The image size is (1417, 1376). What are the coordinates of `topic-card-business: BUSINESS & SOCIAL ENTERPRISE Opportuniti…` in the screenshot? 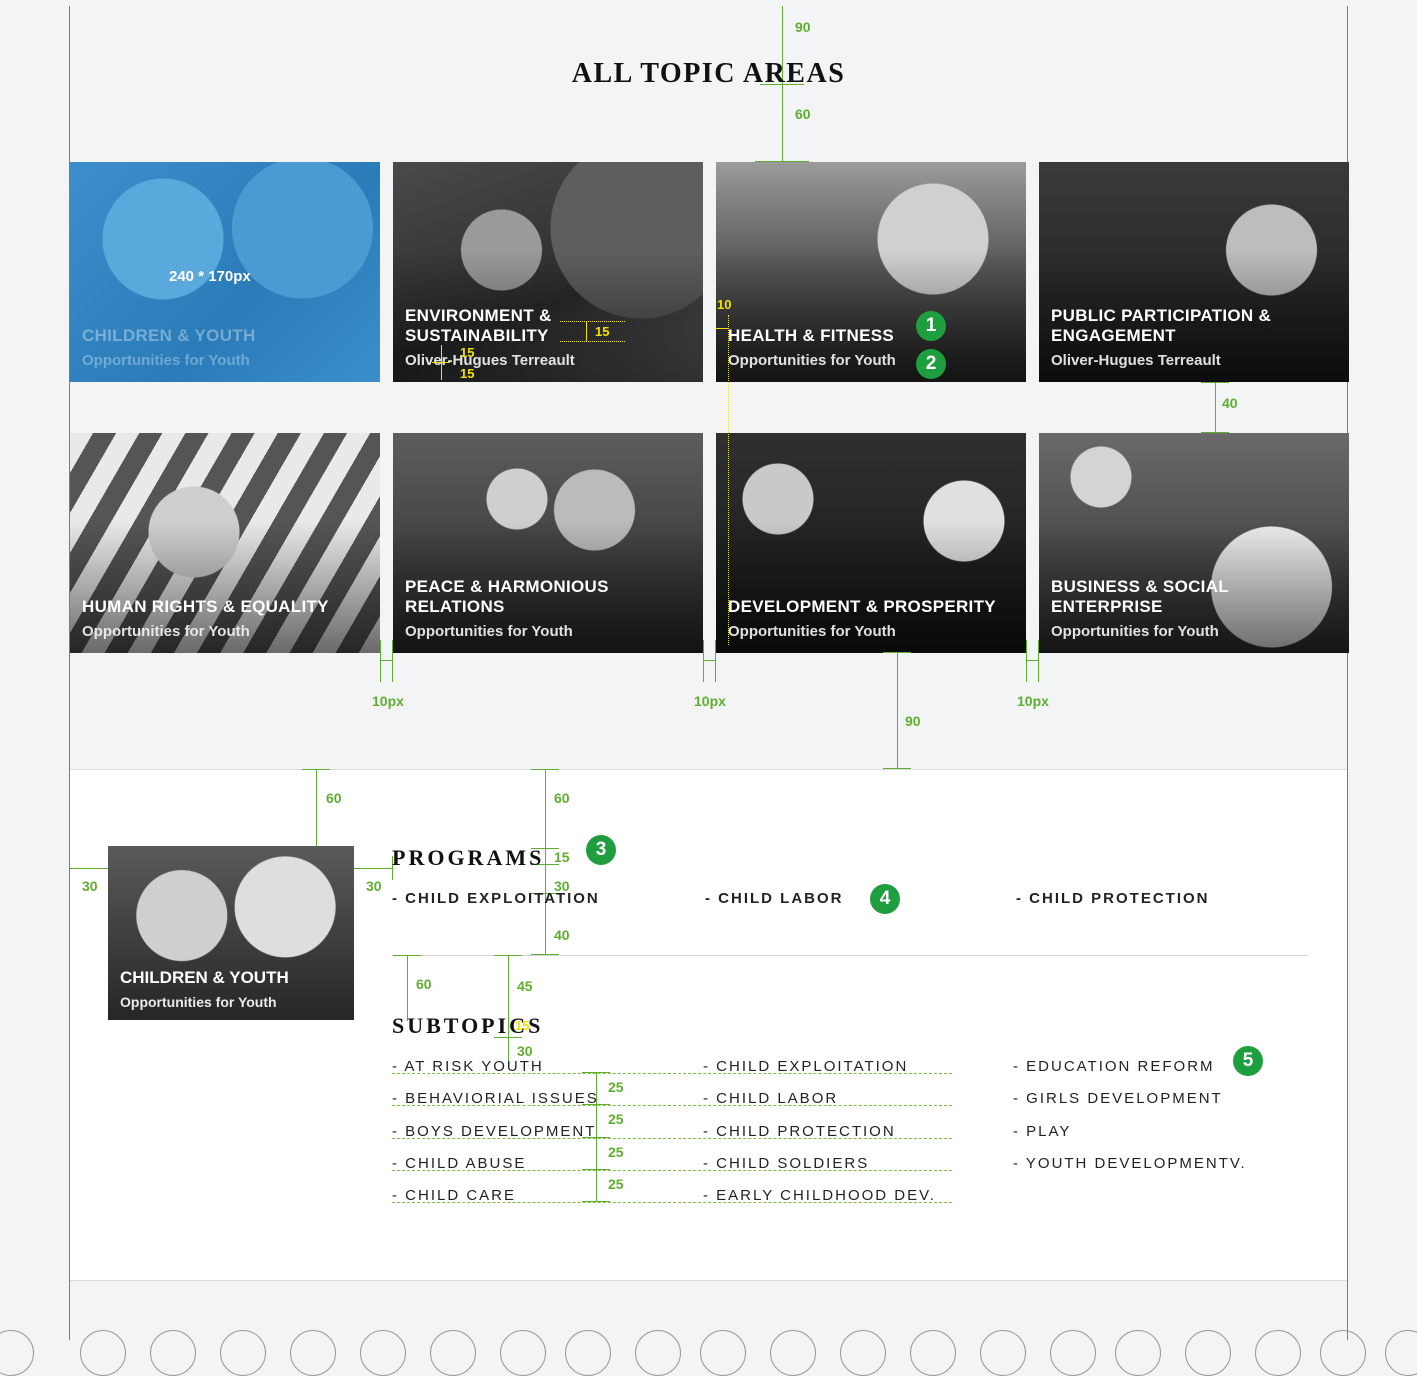 It's located at (1194, 543).